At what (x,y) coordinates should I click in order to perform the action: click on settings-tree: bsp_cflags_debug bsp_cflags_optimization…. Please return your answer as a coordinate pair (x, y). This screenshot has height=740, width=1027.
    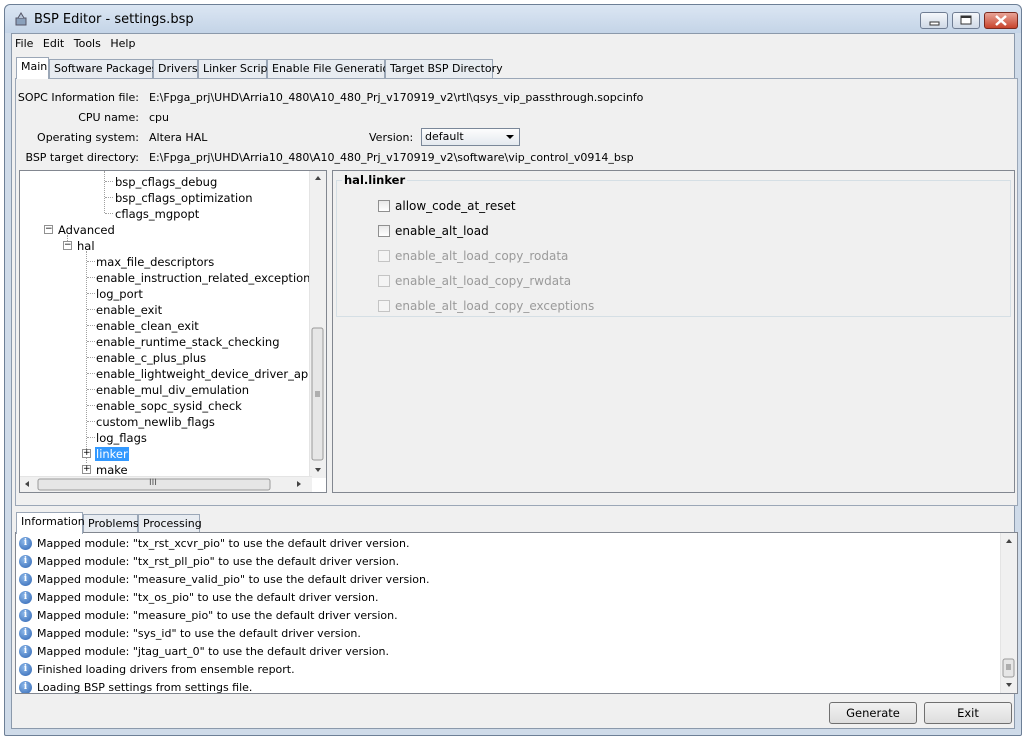
    Looking at the image, I should click on (173, 331).